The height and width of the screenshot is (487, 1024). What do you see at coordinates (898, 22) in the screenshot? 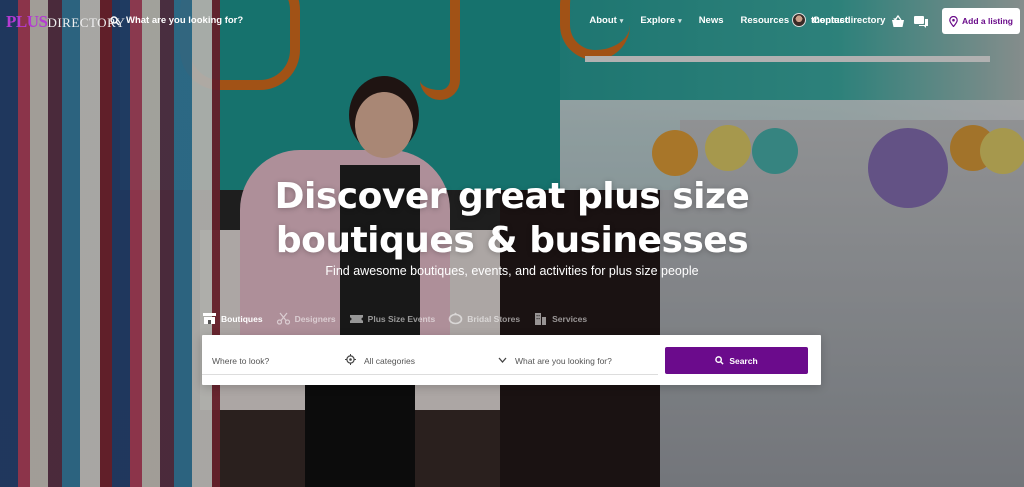
I see `basket-icon` at bounding box center [898, 22].